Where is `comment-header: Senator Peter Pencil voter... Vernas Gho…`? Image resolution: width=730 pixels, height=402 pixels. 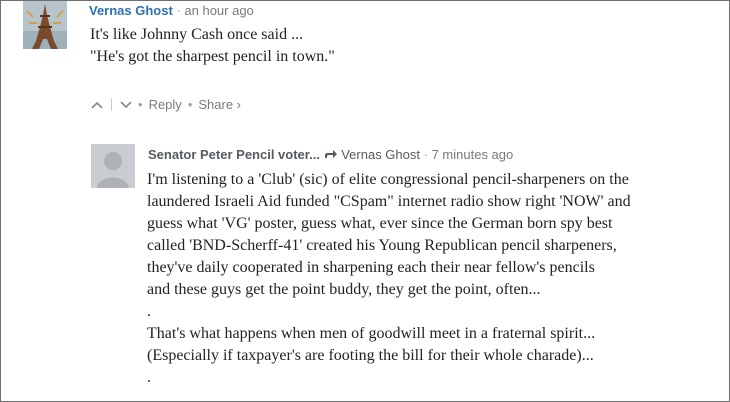 comment-header: Senator Peter Pencil voter... Vernas Gho… is located at coordinates (330, 154).